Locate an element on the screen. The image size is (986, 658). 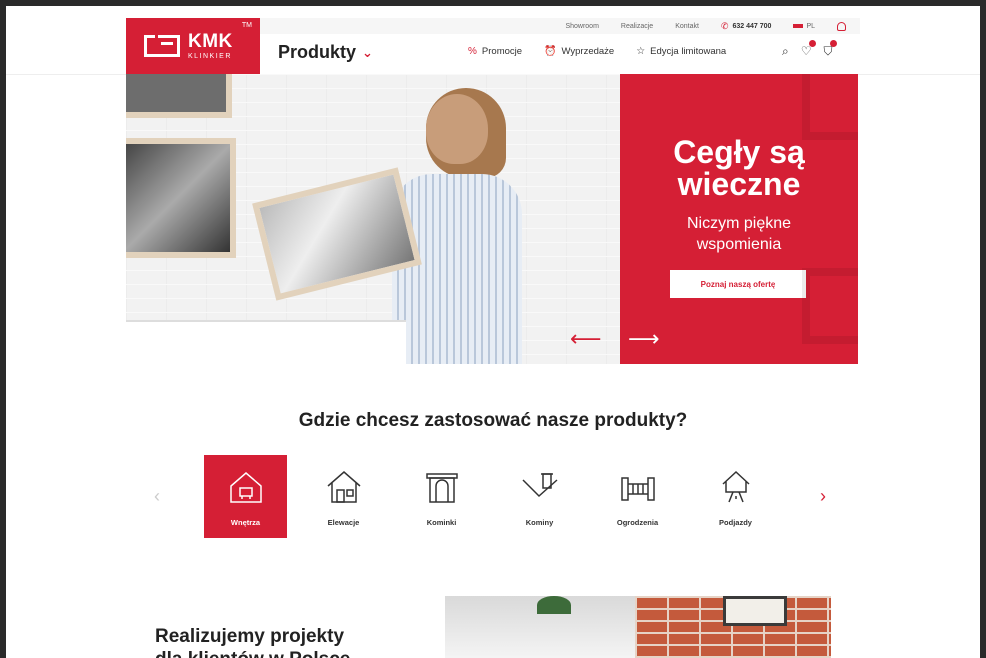
nav-wyprzedaze-label: Wyprzedaże is located at coordinates (588, 51).